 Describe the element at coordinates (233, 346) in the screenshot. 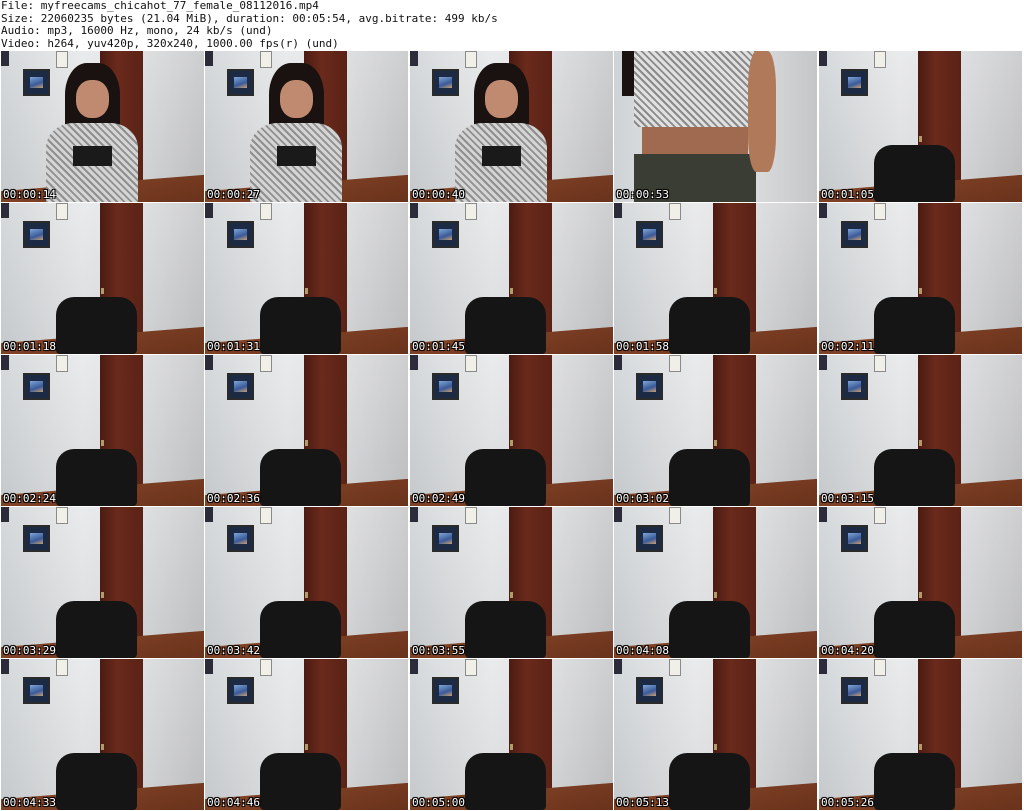

I see `thumbnail-timestamp: 00:01:31` at that location.